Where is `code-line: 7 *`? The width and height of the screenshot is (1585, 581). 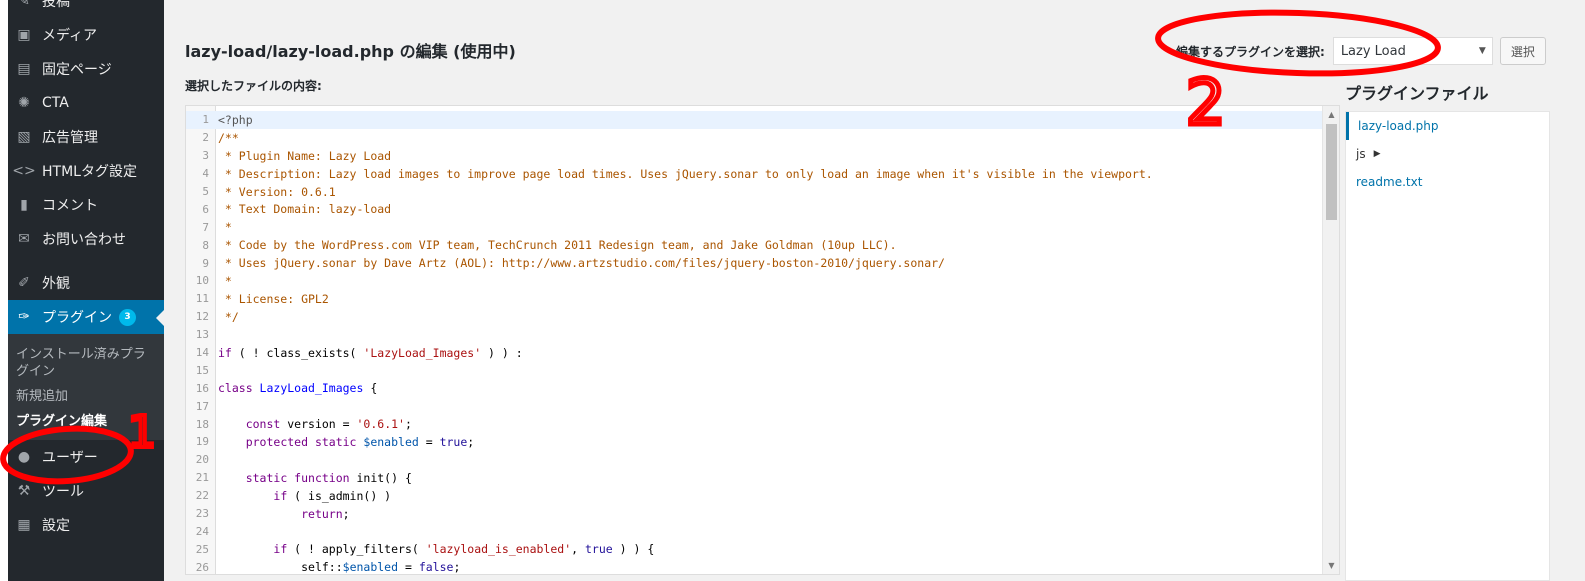 code-line: 7 * is located at coordinates (217, 227).